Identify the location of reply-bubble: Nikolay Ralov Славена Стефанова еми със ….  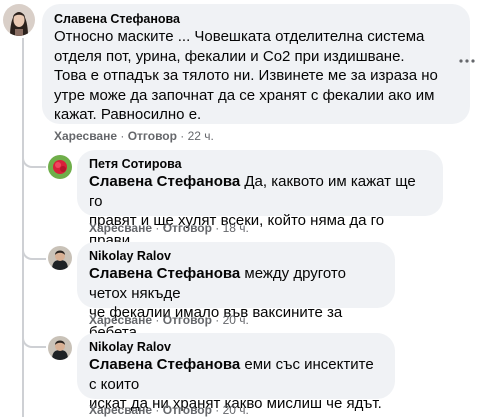
(236, 372).